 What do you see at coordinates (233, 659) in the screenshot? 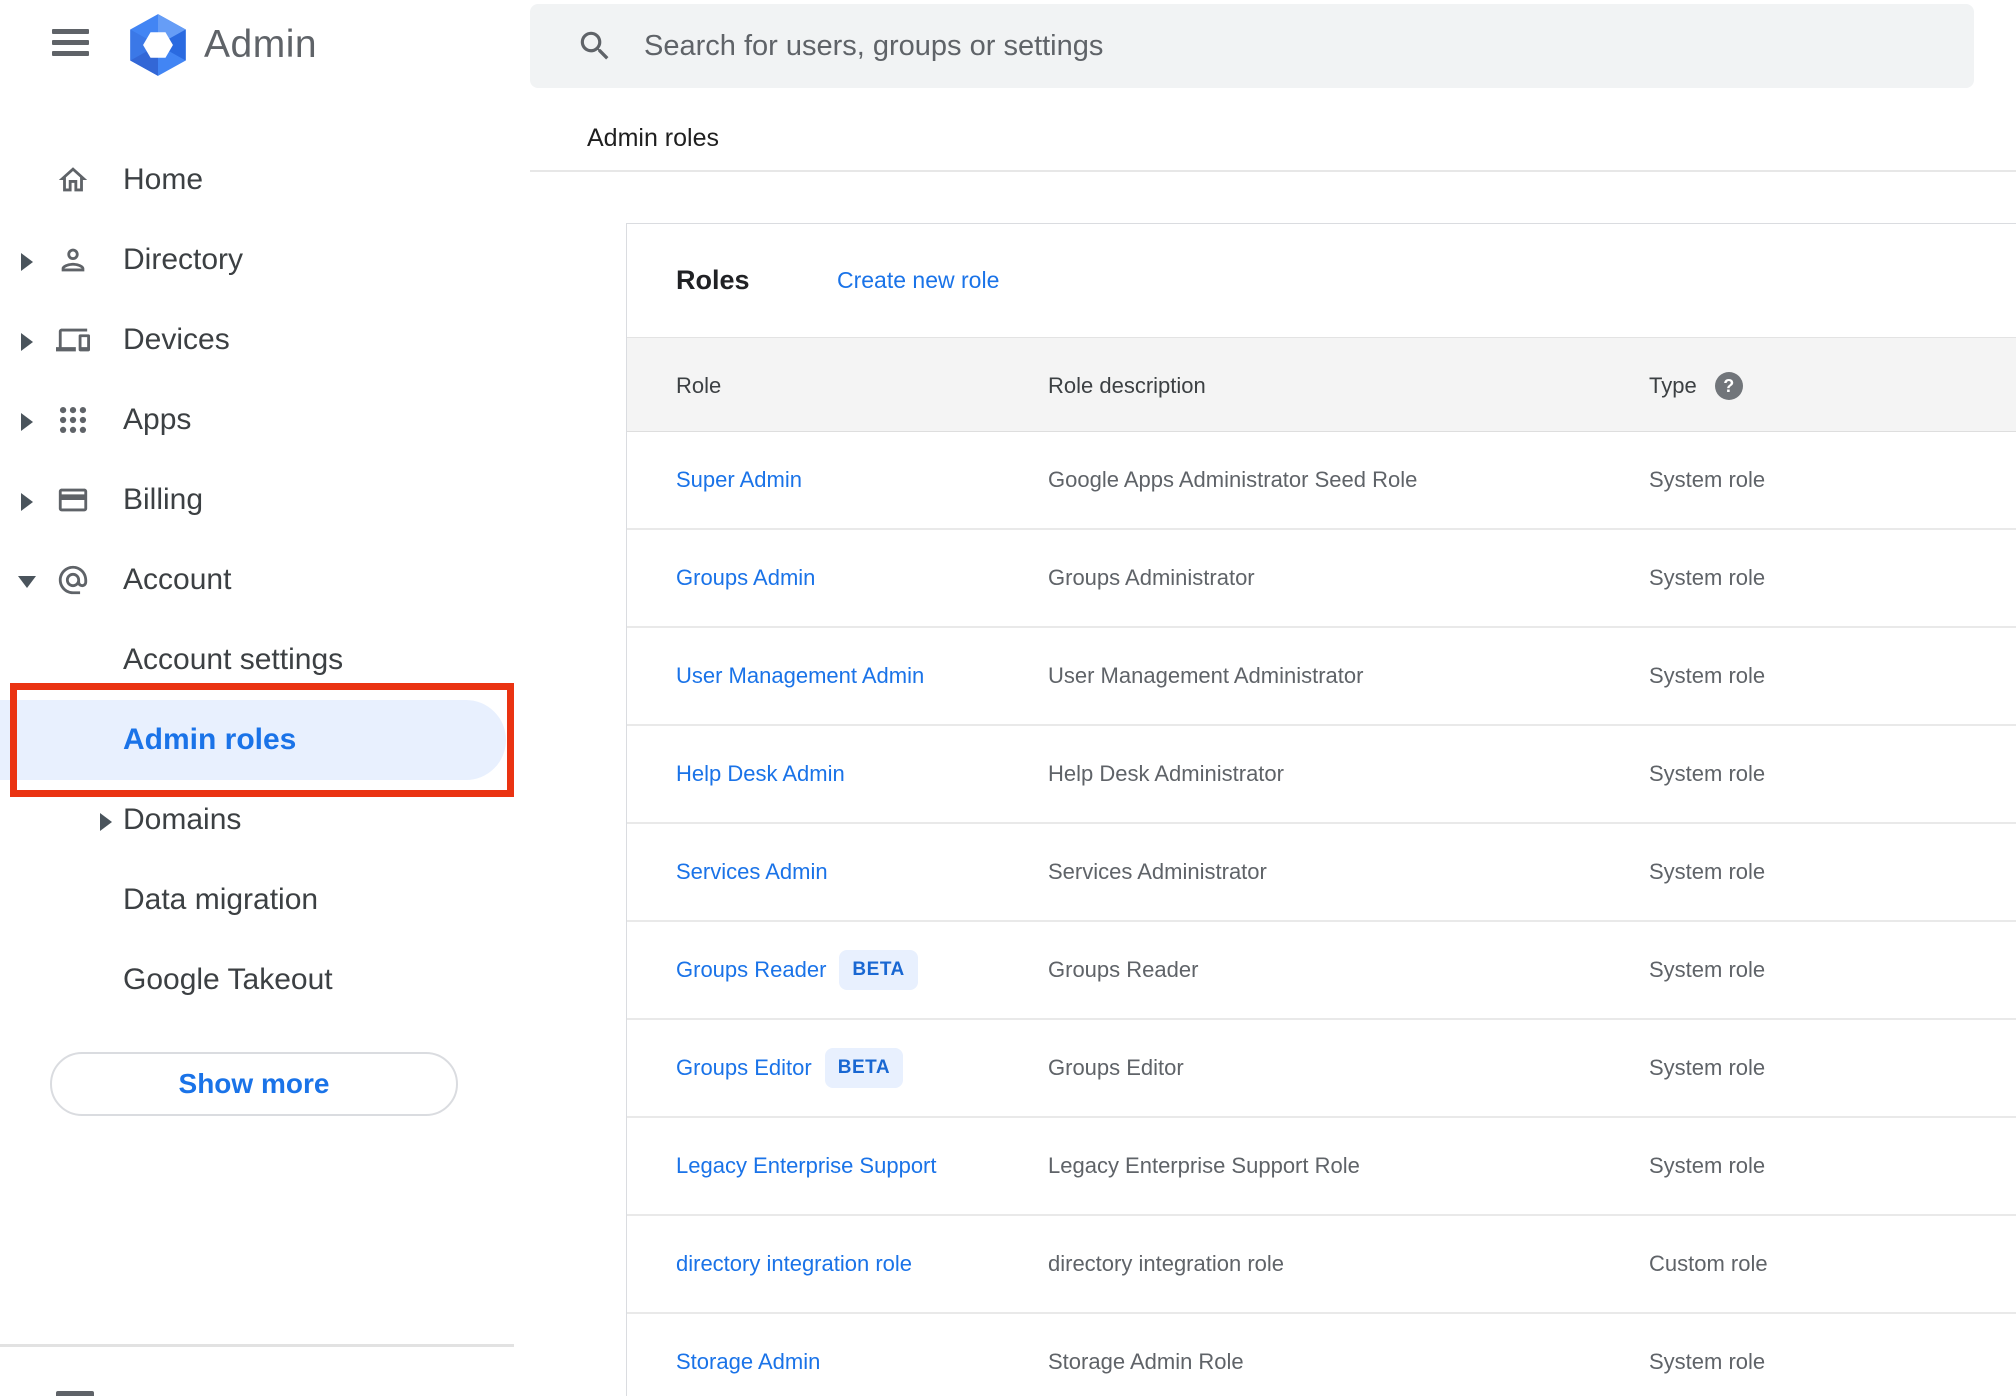
I see `sidebar-item-label: Account settings` at bounding box center [233, 659].